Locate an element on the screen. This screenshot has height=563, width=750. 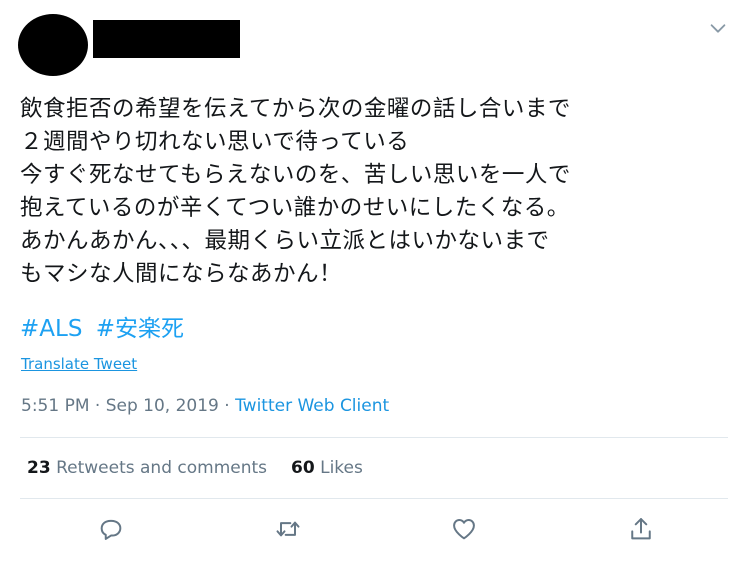
tweet-actions is located at coordinates (375, 530).